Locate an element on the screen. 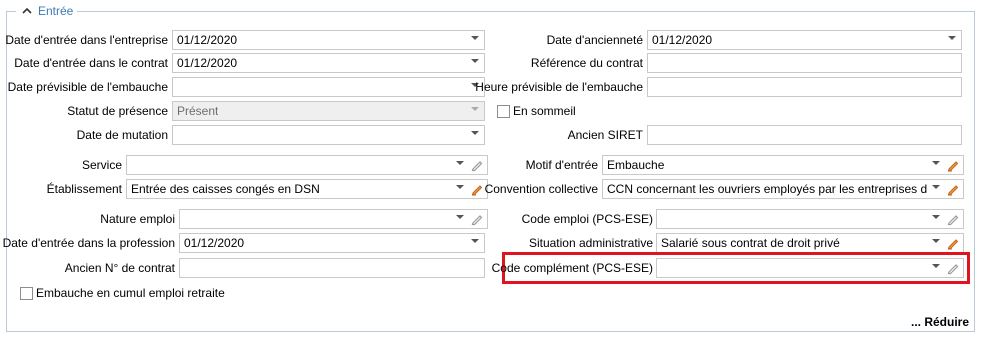 The height and width of the screenshot is (340, 983). reference-contrat-label: Référence du contrat is located at coordinates (586, 63).